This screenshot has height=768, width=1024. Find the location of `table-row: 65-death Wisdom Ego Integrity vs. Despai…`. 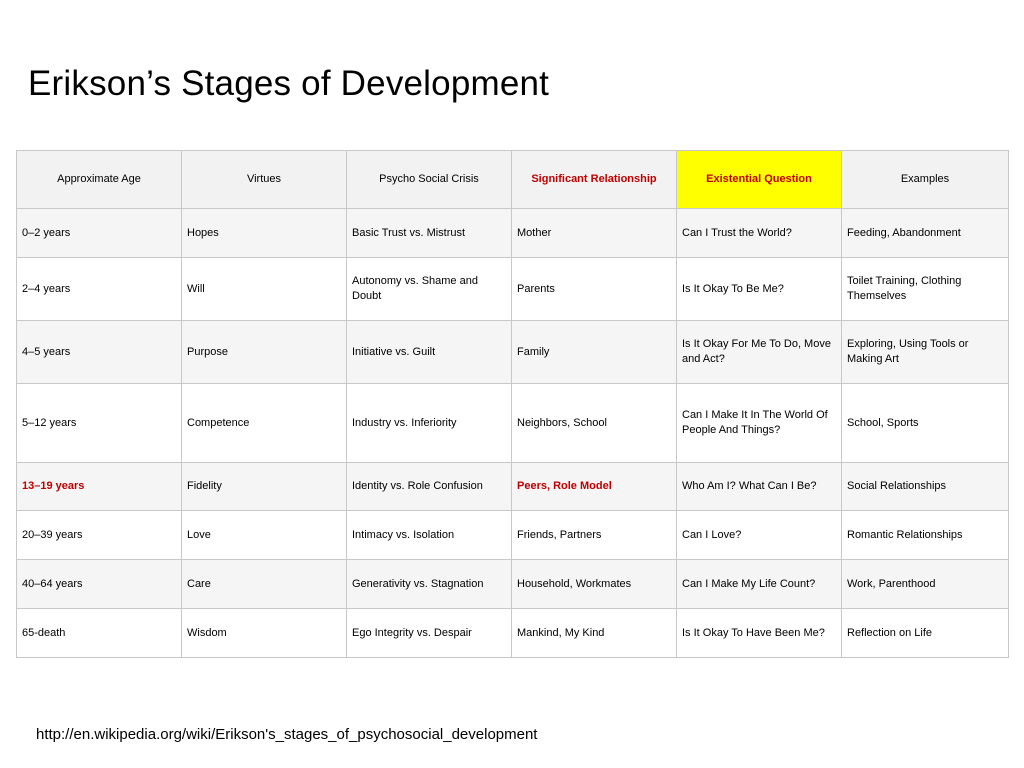

table-row: 65-death Wisdom Ego Integrity vs. Despai… is located at coordinates (512, 633).